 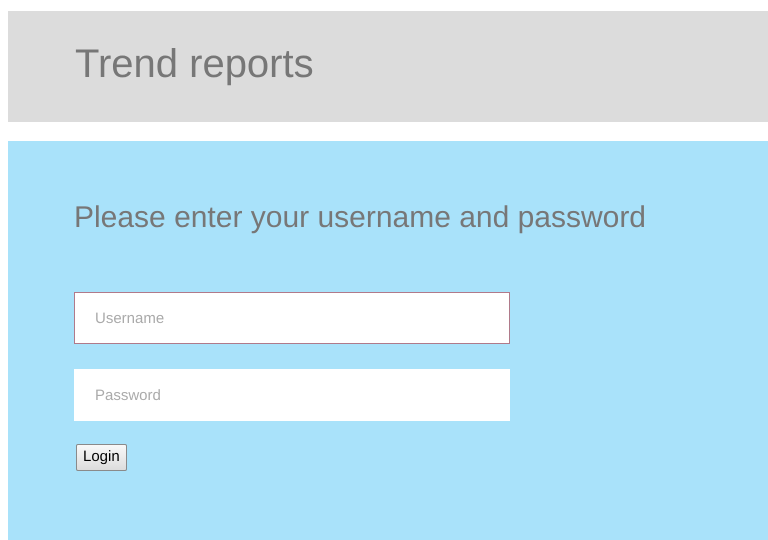 I want to click on login-button: Login, so click(x=101, y=457).